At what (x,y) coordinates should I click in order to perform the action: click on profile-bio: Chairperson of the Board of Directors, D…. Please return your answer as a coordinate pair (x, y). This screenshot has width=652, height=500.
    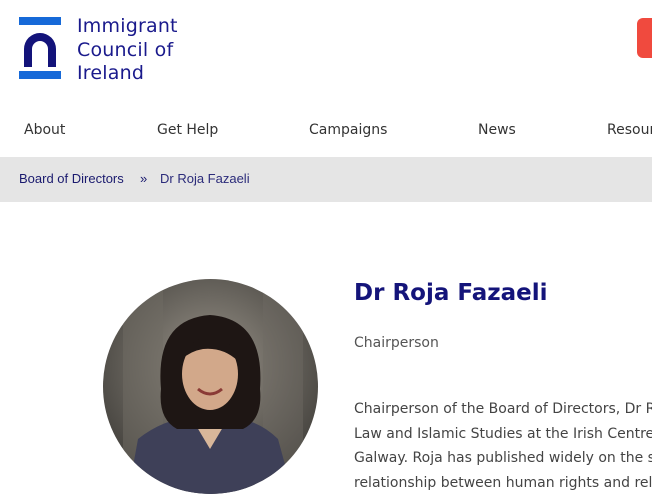
    Looking at the image, I should click on (503, 448).